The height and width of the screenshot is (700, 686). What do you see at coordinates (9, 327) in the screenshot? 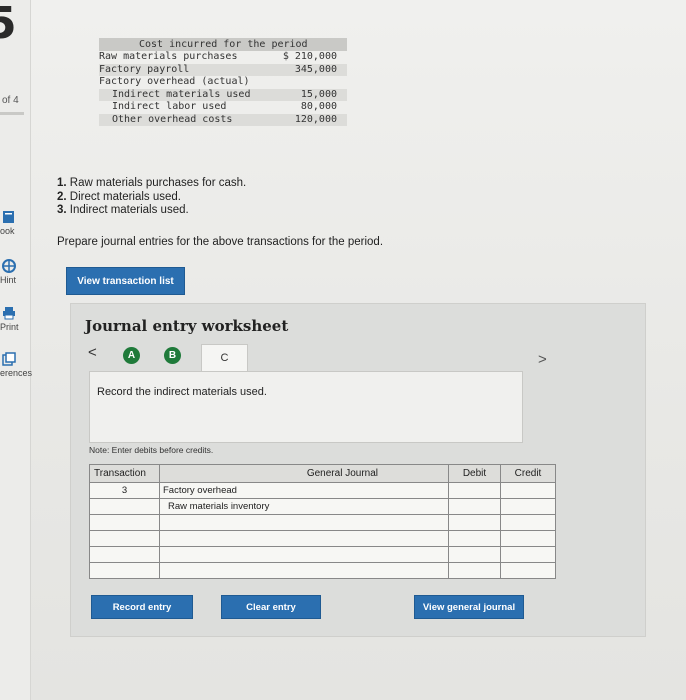
I see `sidebar-item-label: Print` at bounding box center [9, 327].